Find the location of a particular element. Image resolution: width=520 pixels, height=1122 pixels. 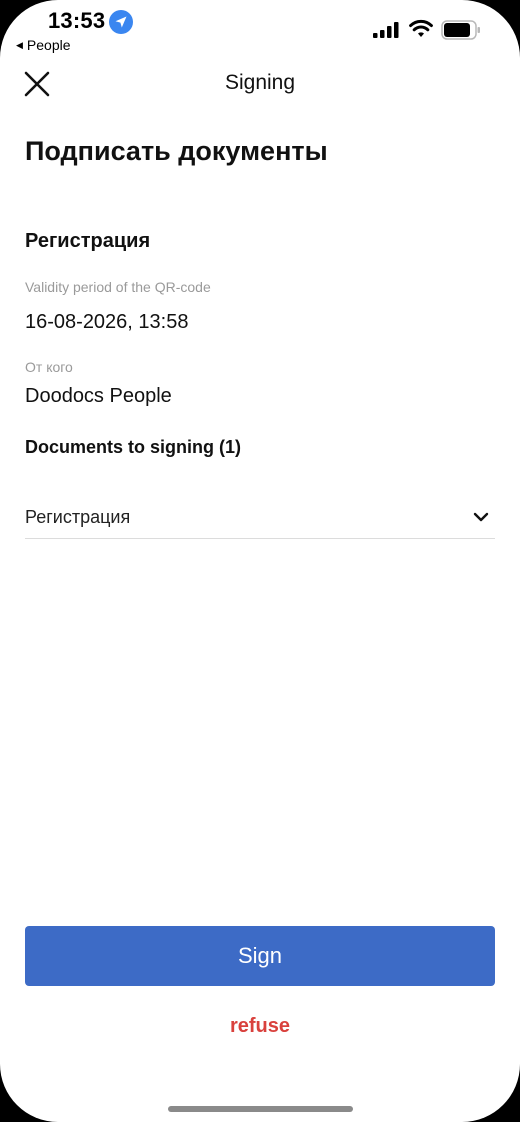

status-time: 13:53 is located at coordinates (77, 20).